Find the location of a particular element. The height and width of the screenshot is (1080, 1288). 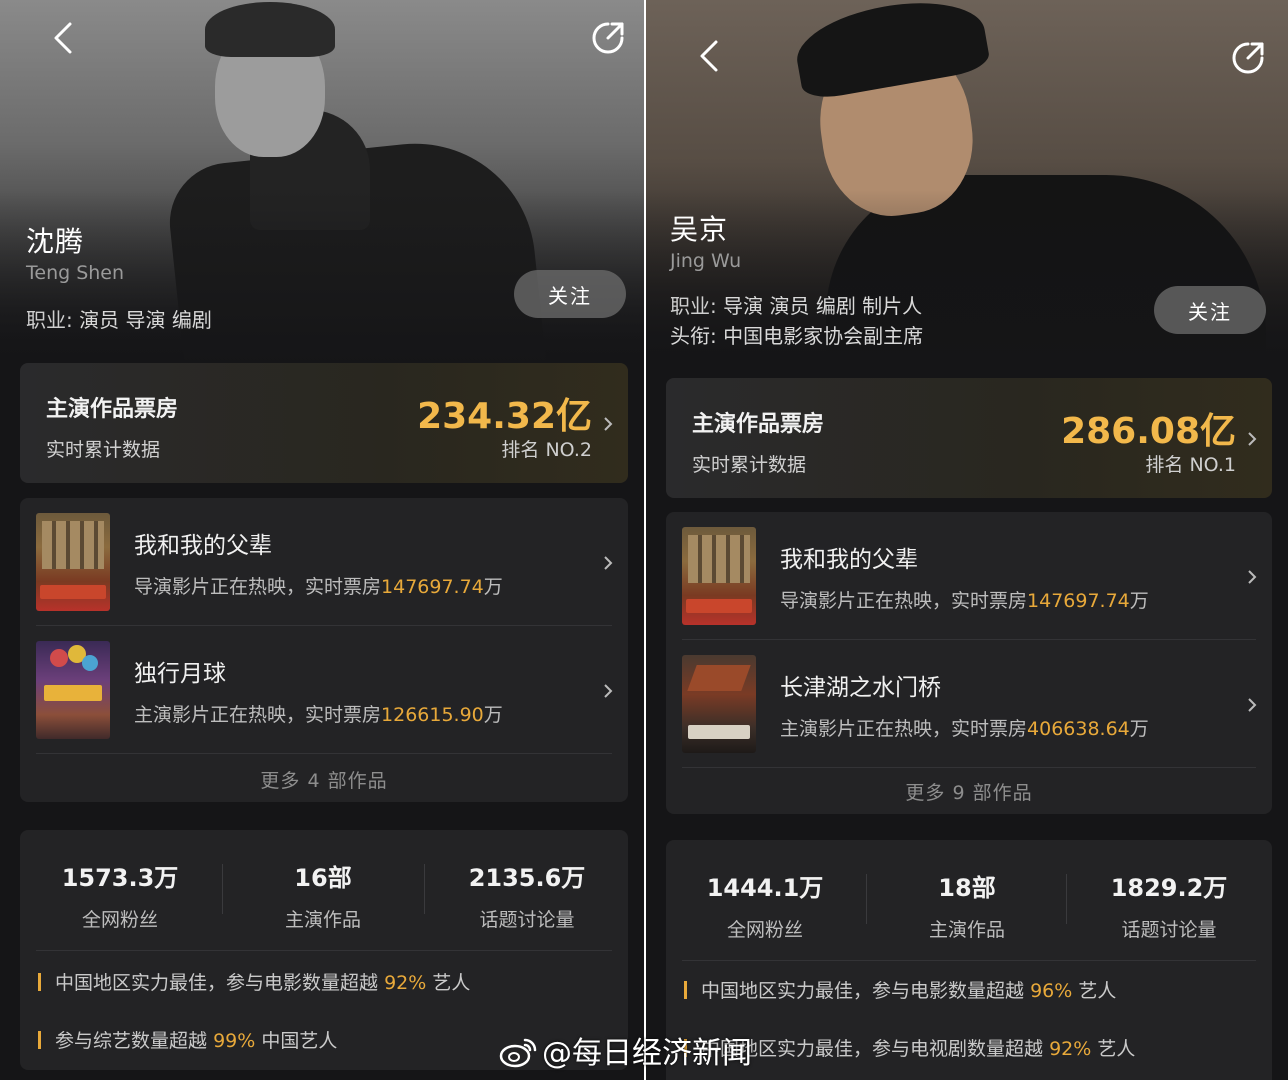

stat-fans: 1573.3万 全网粉丝 is located at coordinates (120, 895).